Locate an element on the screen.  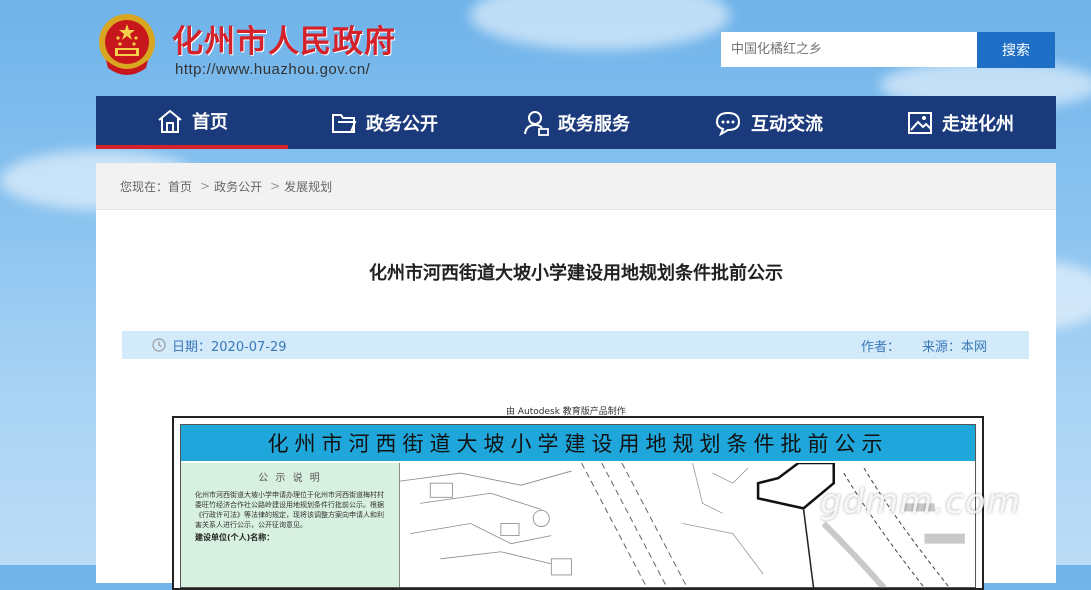
article-date: 日期：2020-07-29 is located at coordinates (229, 347).